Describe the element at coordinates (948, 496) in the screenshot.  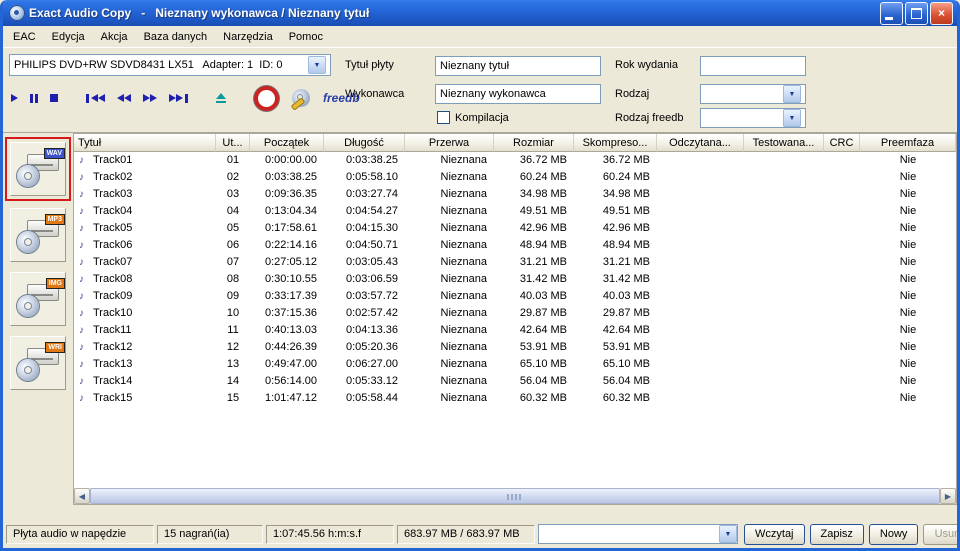
I see `scroll-right-button: ▶` at that location.